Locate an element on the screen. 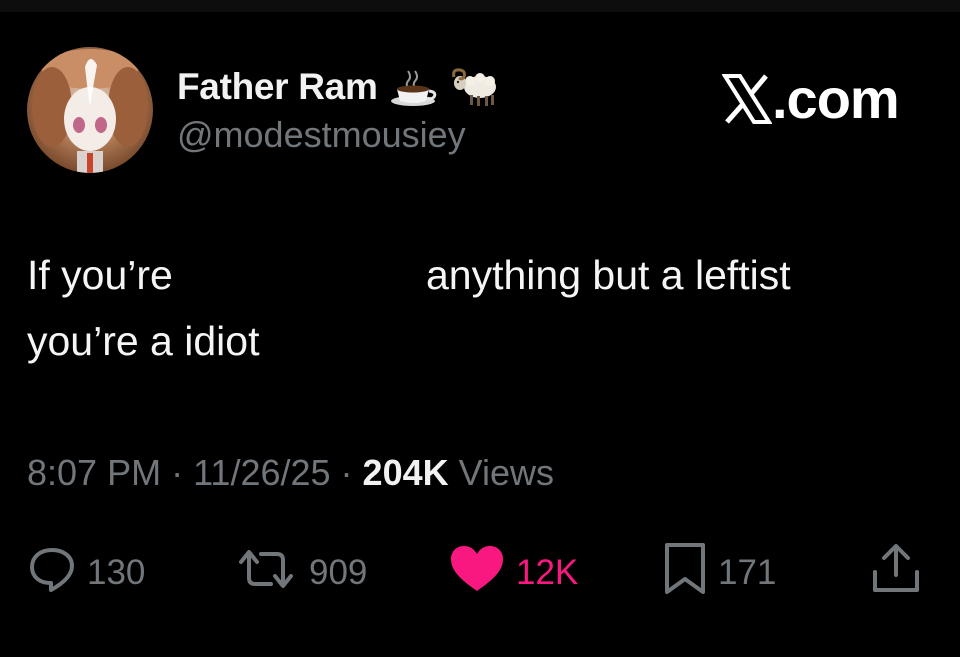  display-name-row: Father Ram is located at coordinates (339, 87).